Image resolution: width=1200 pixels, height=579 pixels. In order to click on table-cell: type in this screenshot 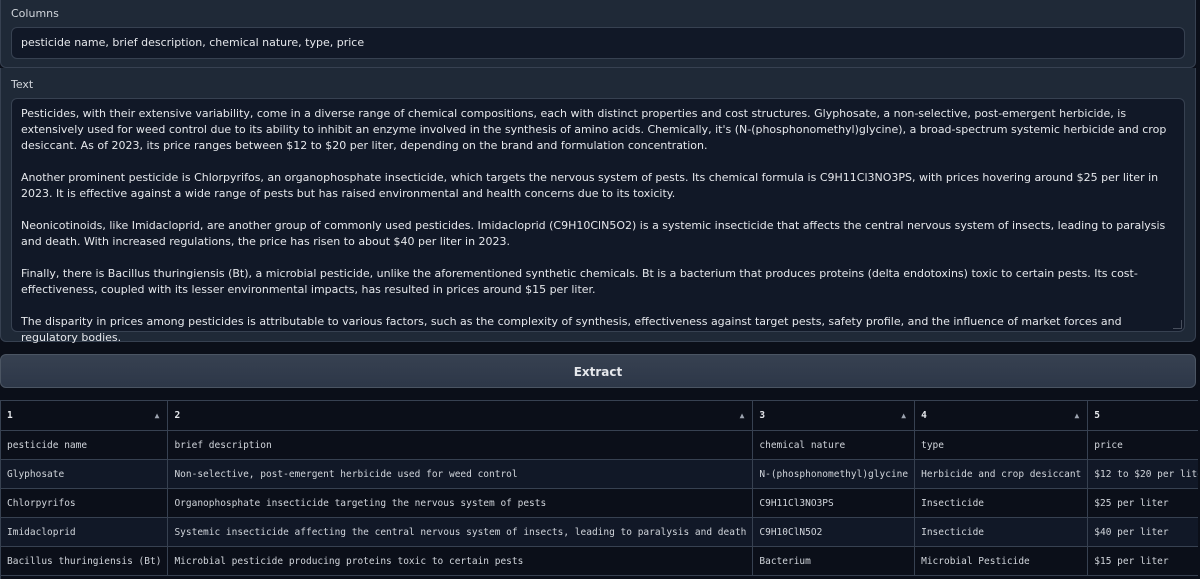, I will do `click(1001, 445)`.